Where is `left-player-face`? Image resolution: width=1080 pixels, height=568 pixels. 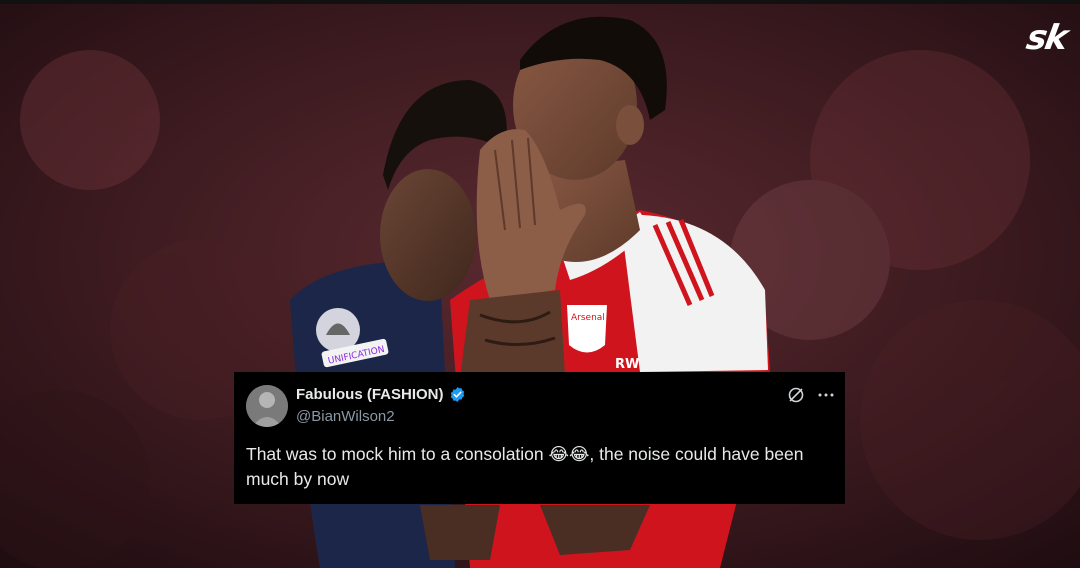
left-player-face is located at coordinates (428, 235).